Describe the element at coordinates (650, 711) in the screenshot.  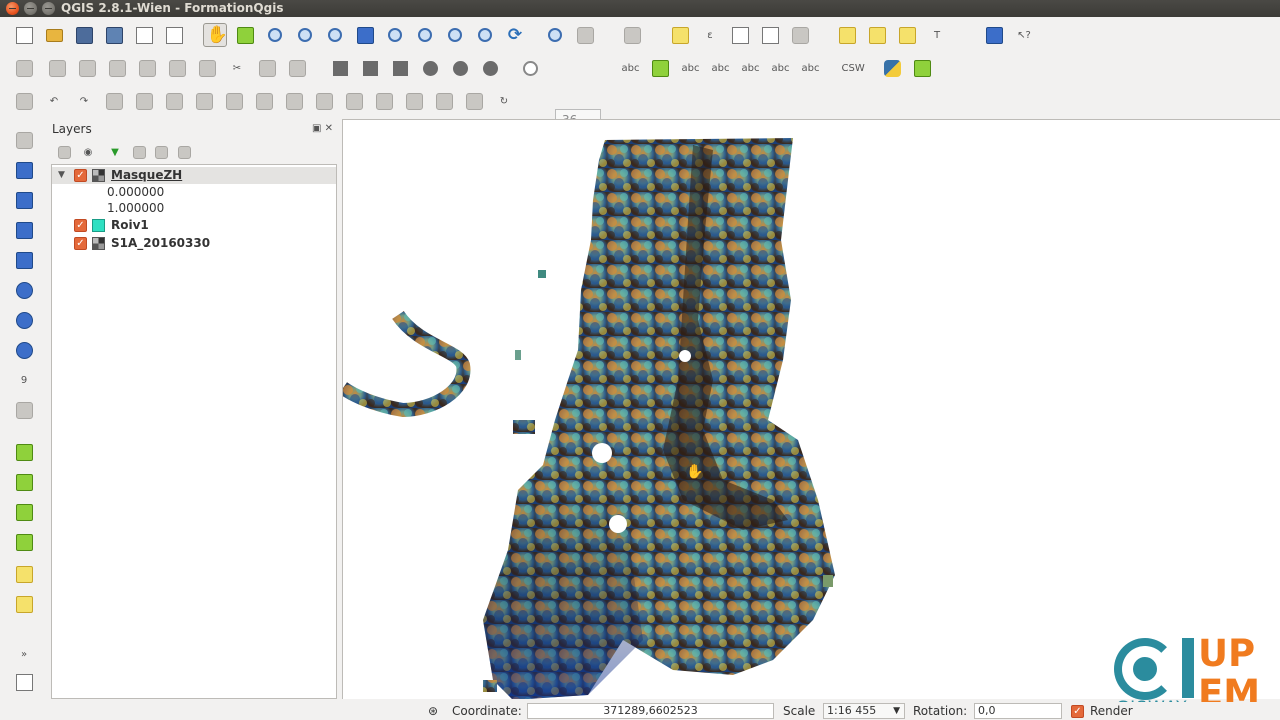
I see `coordinate-field: 371289,6602523` at that location.